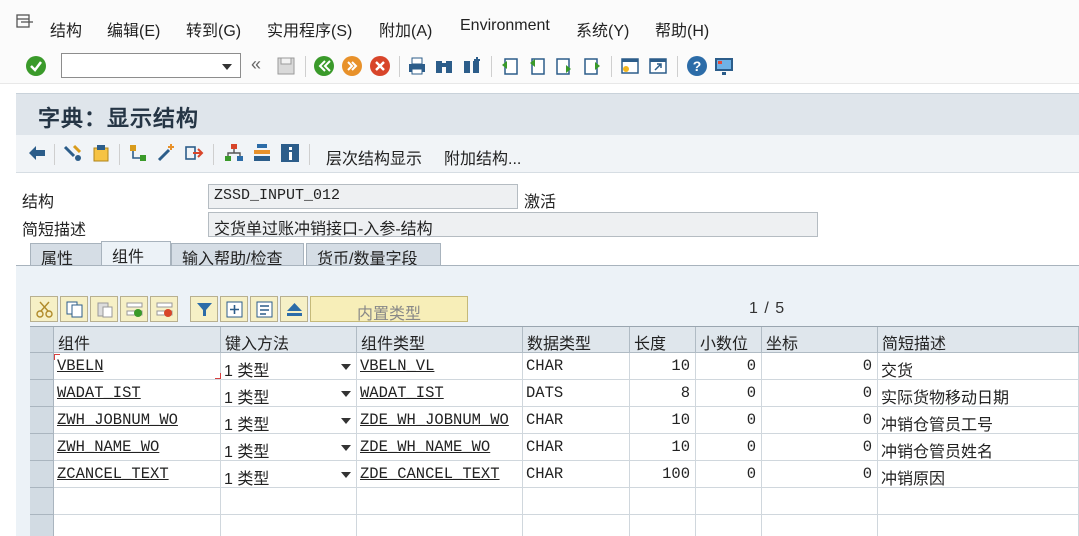  What do you see at coordinates (472, 66) in the screenshot?
I see `find-next-icon` at bounding box center [472, 66].